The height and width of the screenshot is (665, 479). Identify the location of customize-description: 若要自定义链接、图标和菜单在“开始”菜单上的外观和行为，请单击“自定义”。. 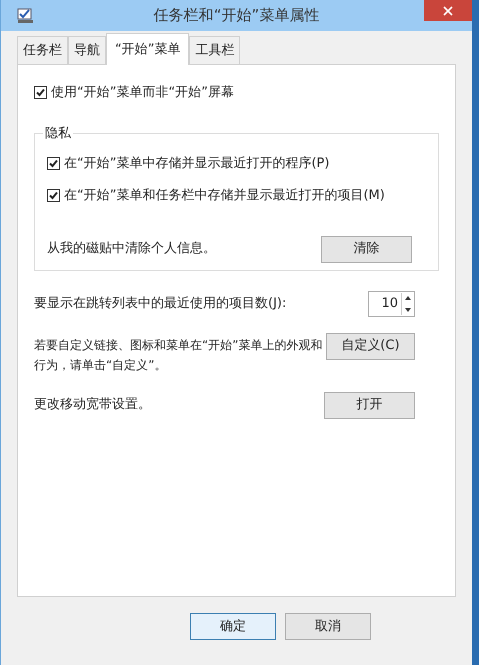
(179, 355).